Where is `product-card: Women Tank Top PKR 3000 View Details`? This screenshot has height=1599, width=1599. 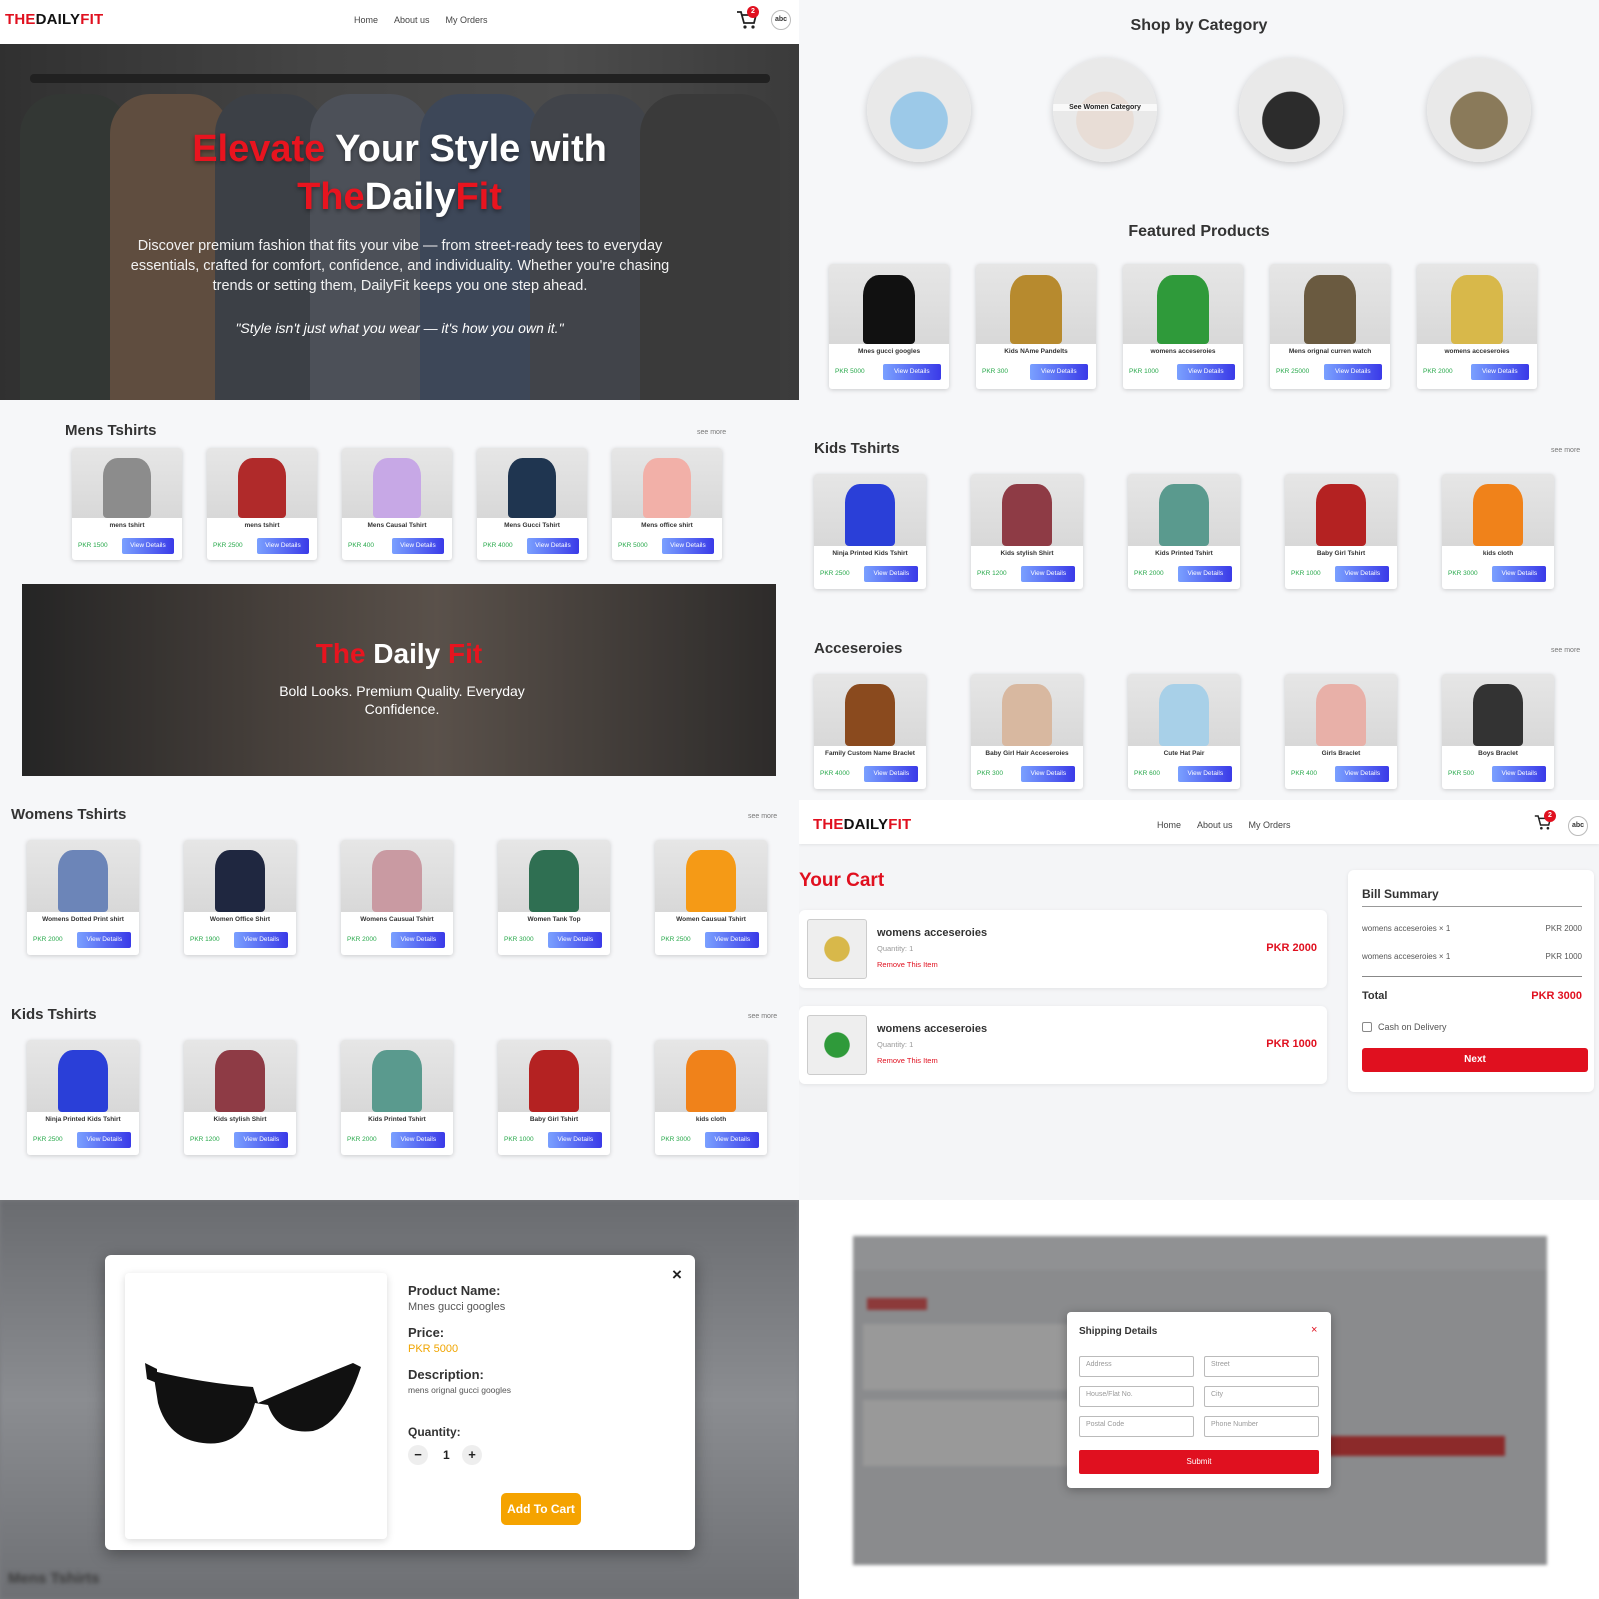 product-card: Women Tank Top PKR 3000 View Details is located at coordinates (554, 897).